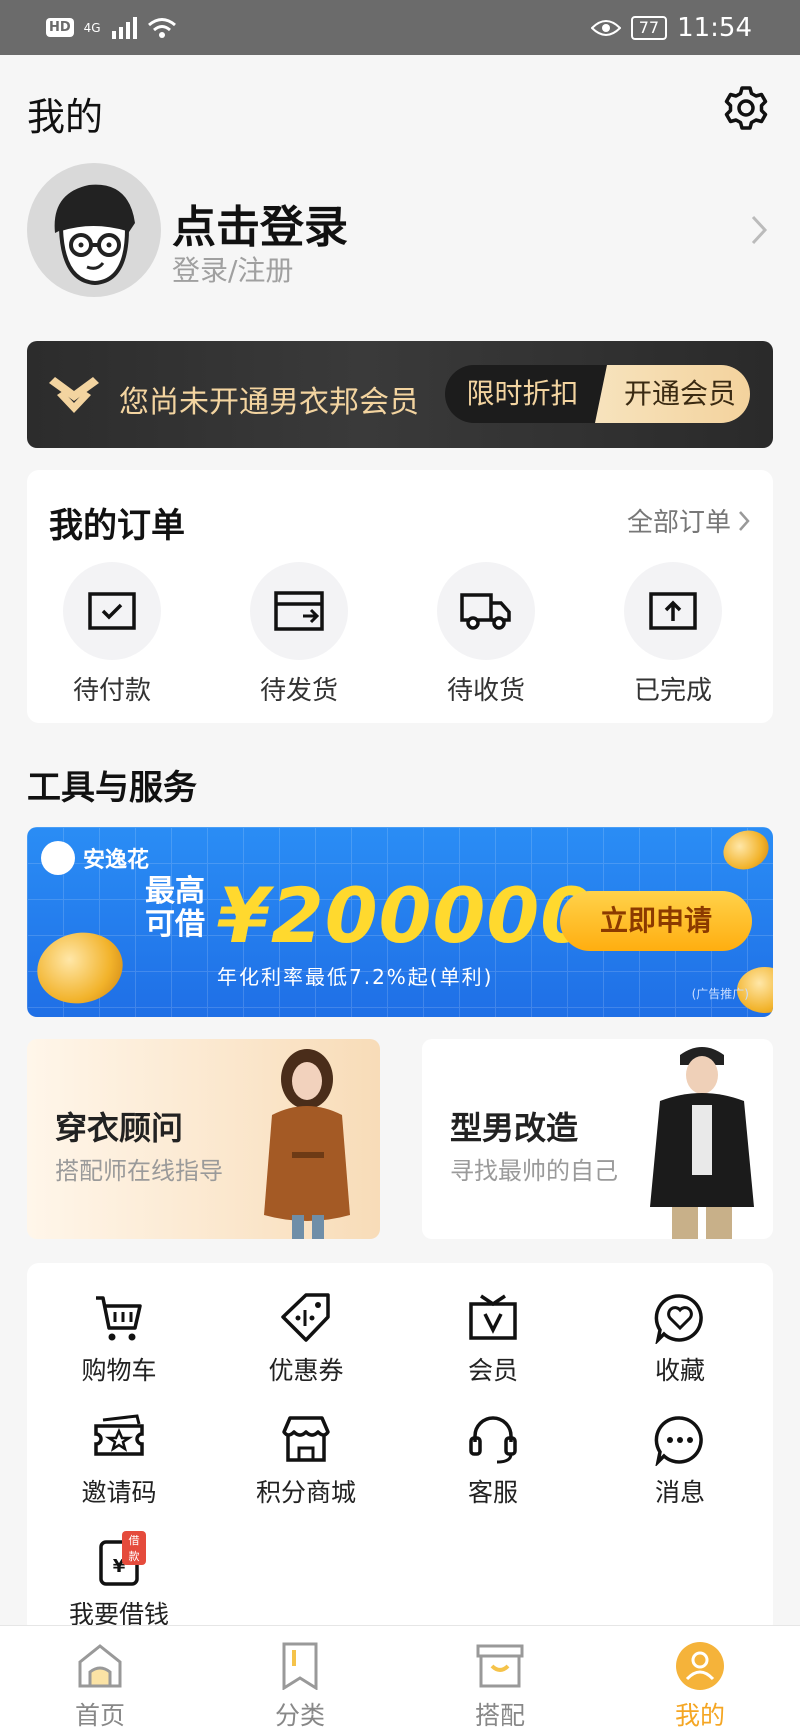 This screenshot has height=1733, width=800. I want to click on profile-login: 点击登录 登录/注册, so click(400, 230).